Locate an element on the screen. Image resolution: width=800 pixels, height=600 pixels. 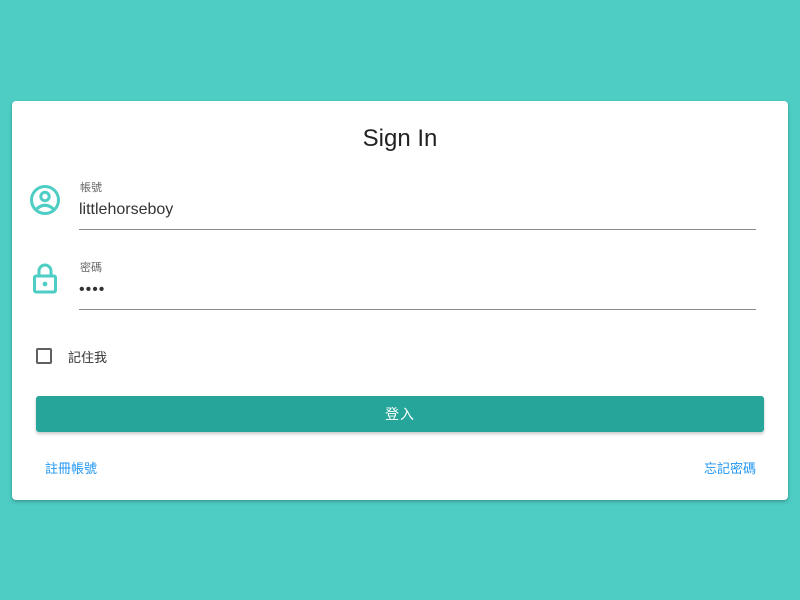
forgot-password-link: 忘記密碼 is located at coordinates (730, 467).